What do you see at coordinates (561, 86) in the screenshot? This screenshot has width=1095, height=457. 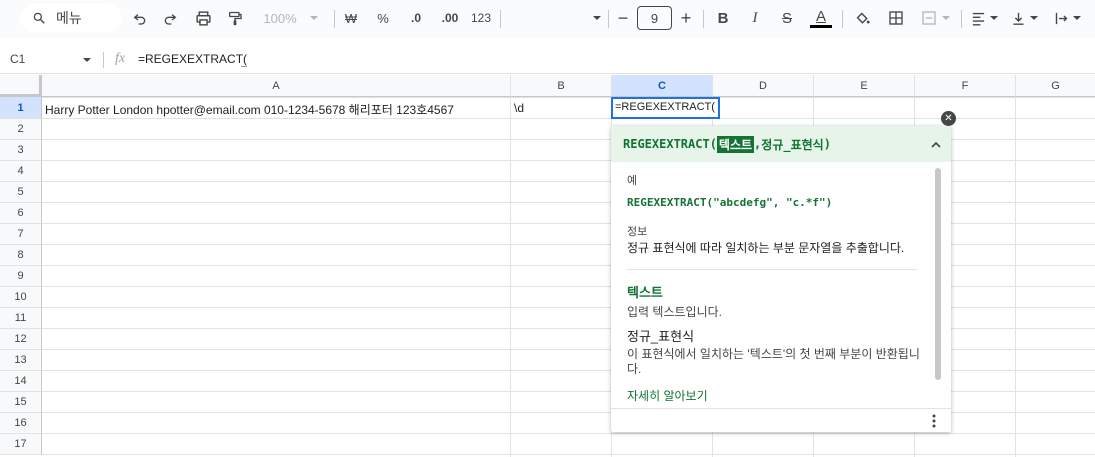 I see `column-header-b: B` at bounding box center [561, 86].